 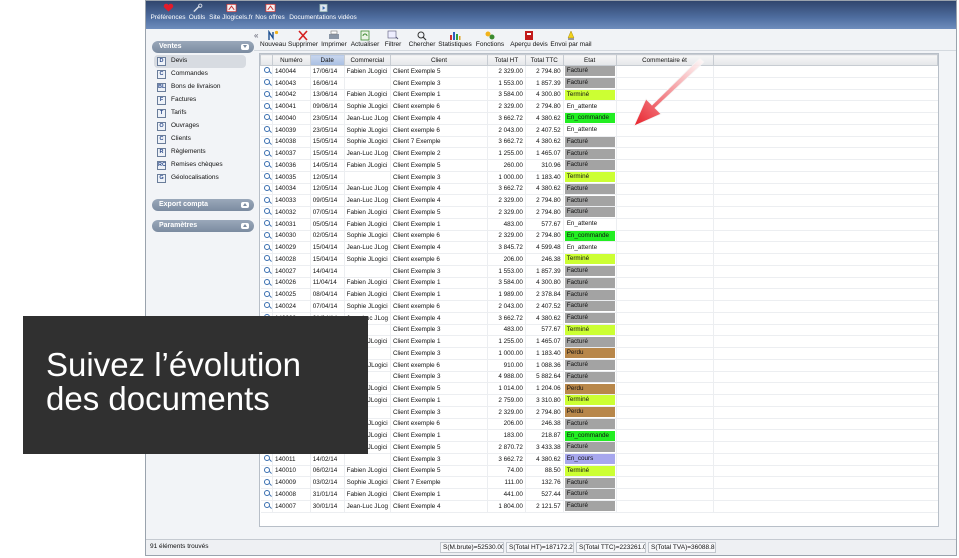 What do you see at coordinates (365, 40) in the screenshot?
I see `refresh-button: Actualiser` at bounding box center [365, 40].